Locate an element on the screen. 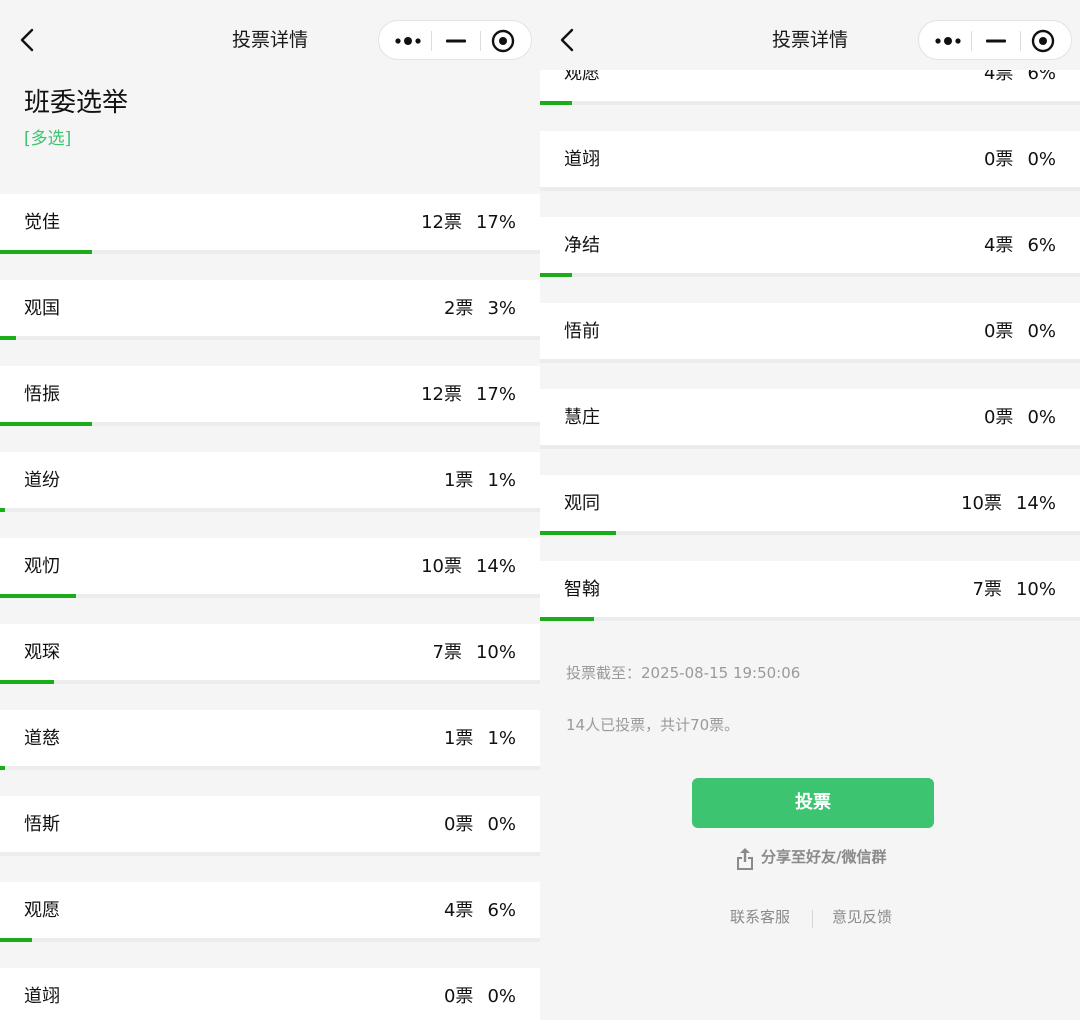 The height and width of the screenshot is (1020, 1080). option-row: 观国 2票 3% is located at coordinates (270, 323).